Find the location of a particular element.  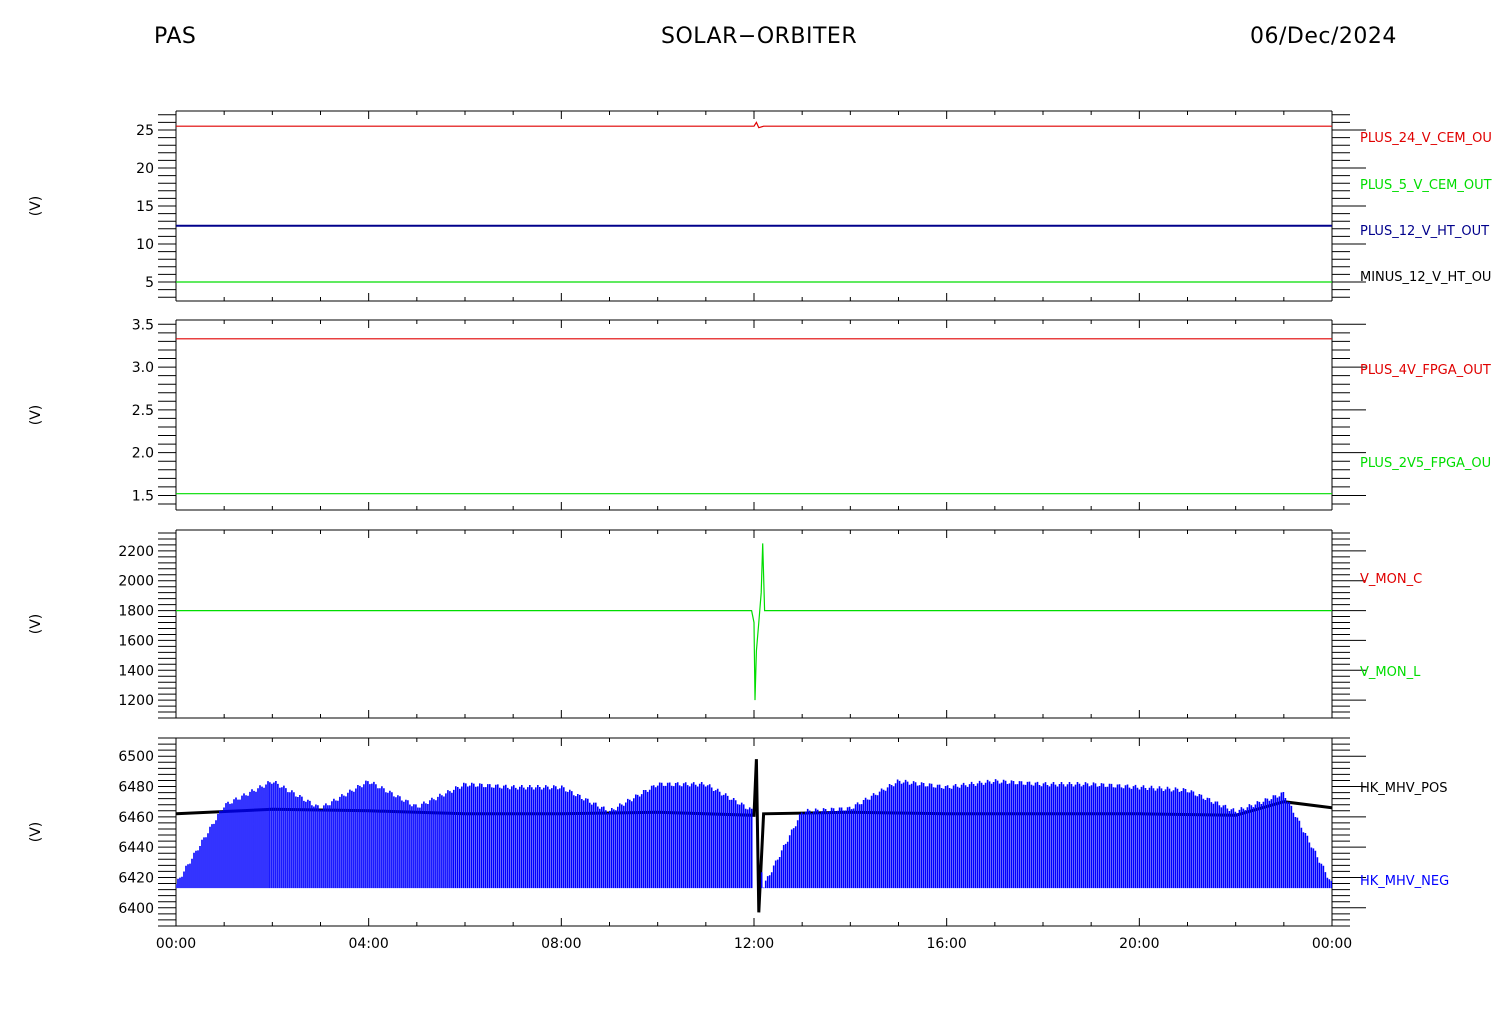

y-tick-label: 1800 is located at coordinates (136, 612).